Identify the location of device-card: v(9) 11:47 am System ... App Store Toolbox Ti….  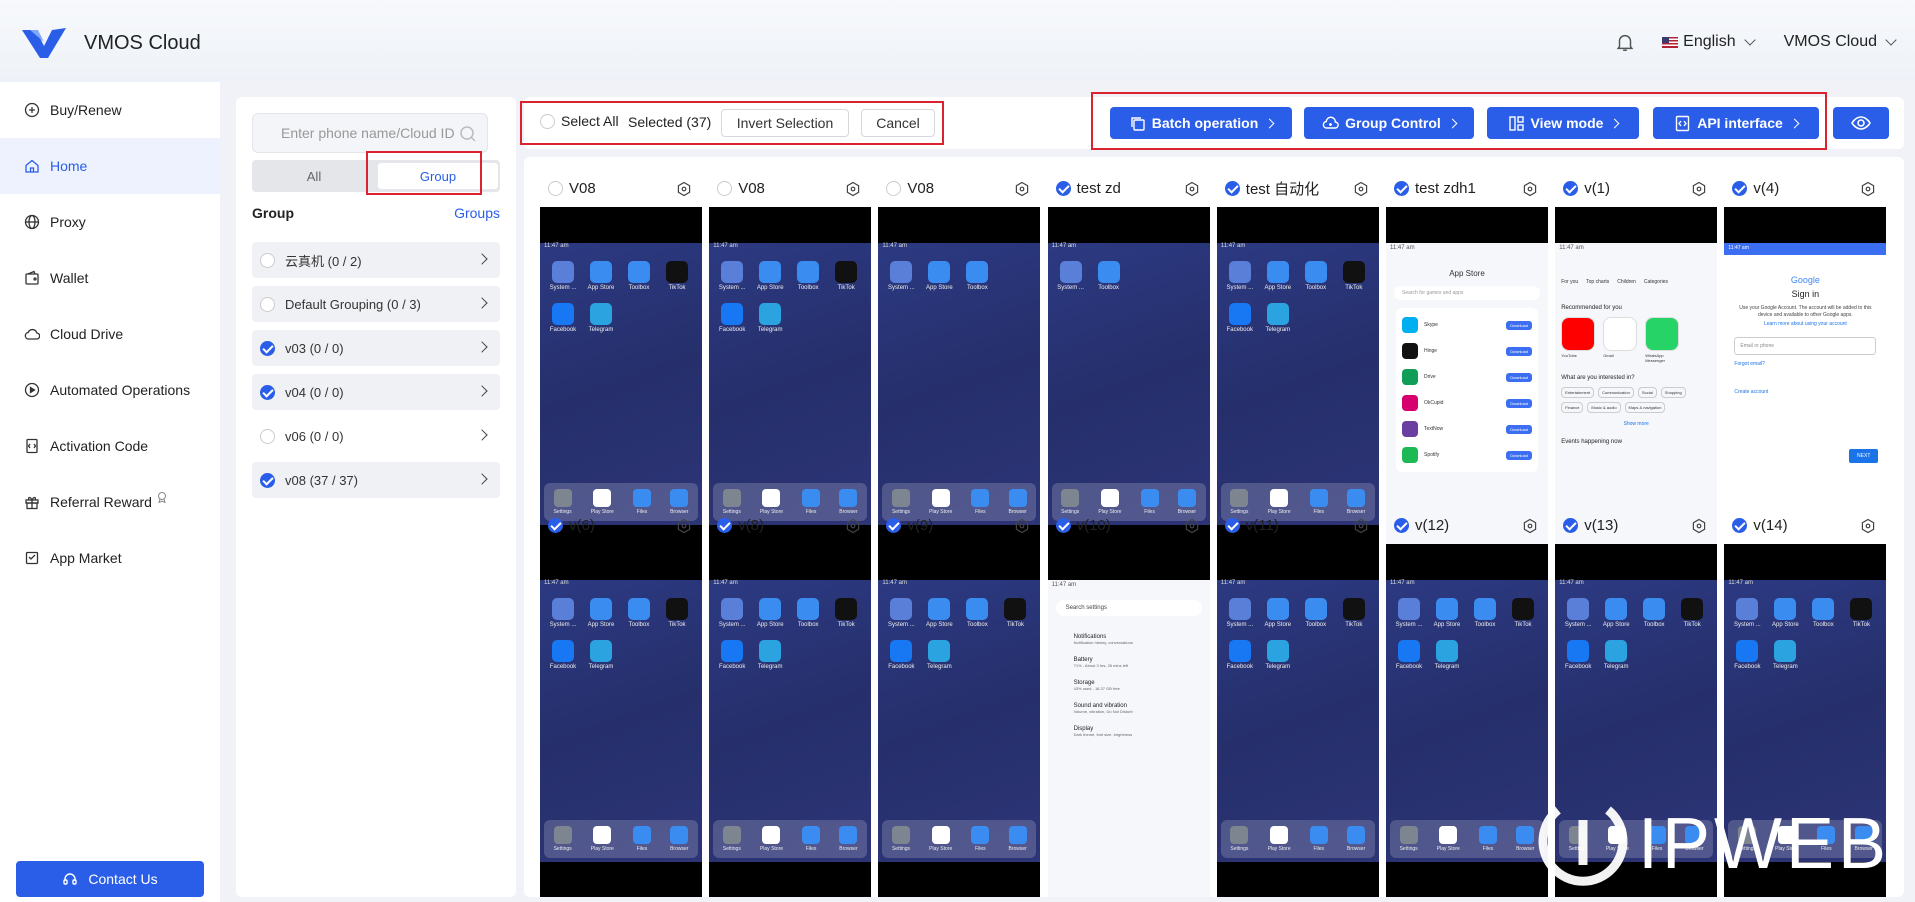
(959, 701).